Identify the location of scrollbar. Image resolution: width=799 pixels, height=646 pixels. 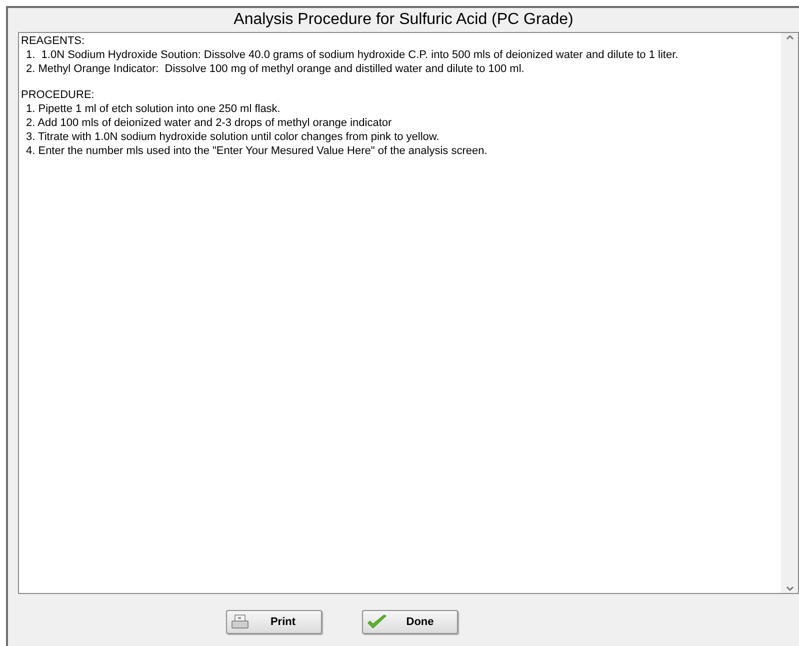
(789, 313).